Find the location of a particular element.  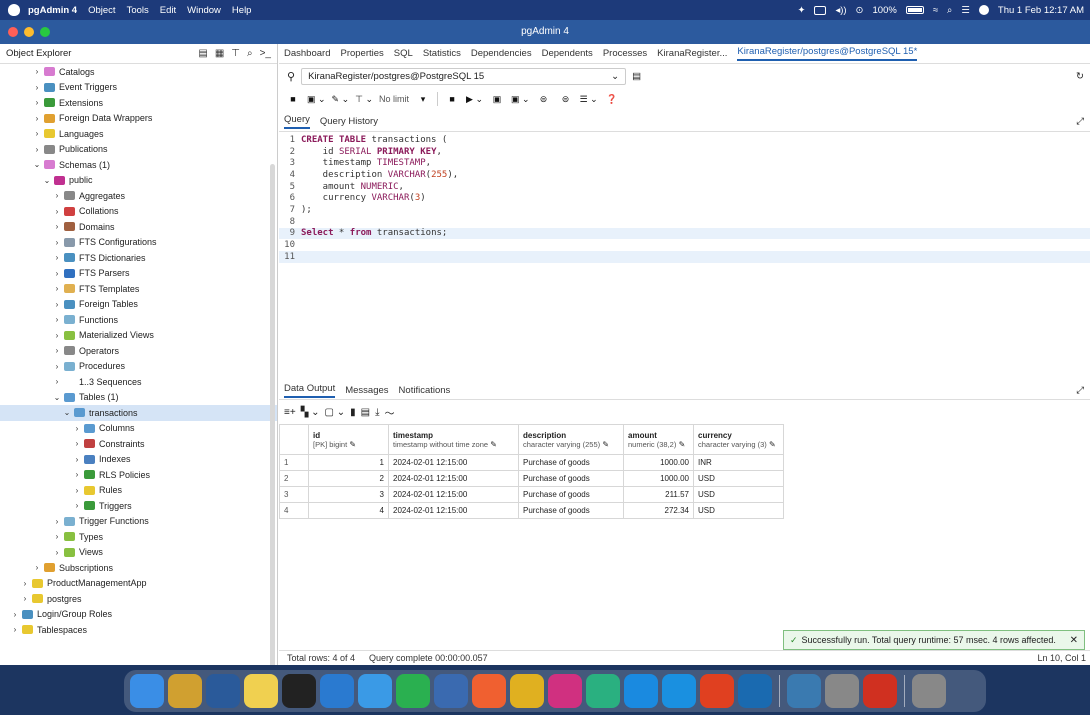

tree-item: › FTS Templates is located at coordinates (138, 289).